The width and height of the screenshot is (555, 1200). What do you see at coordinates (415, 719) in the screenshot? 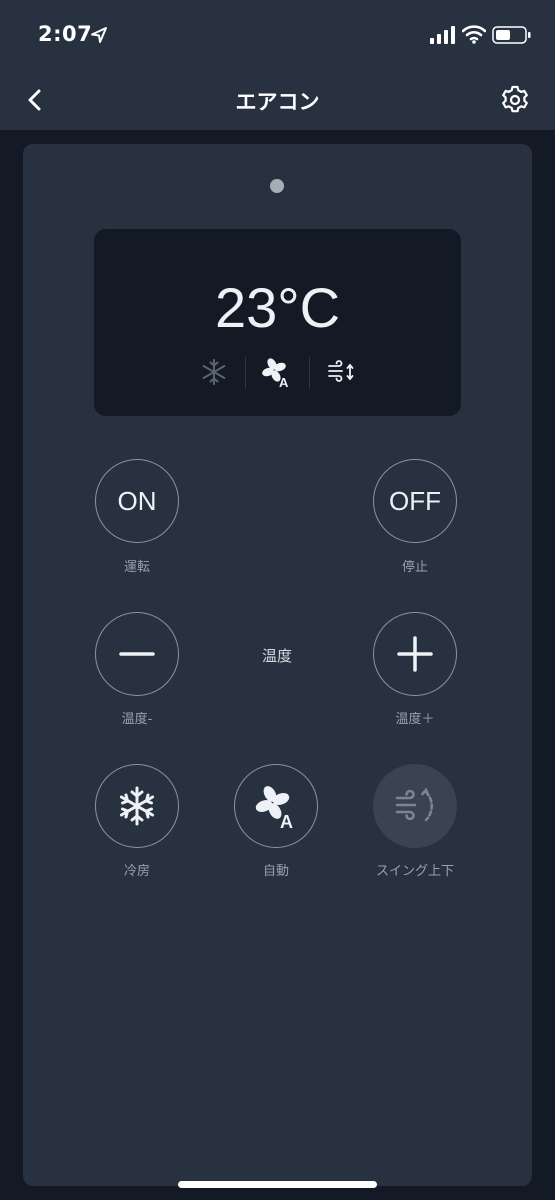
I see `temp-up-label: 温度＋` at bounding box center [415, 719].